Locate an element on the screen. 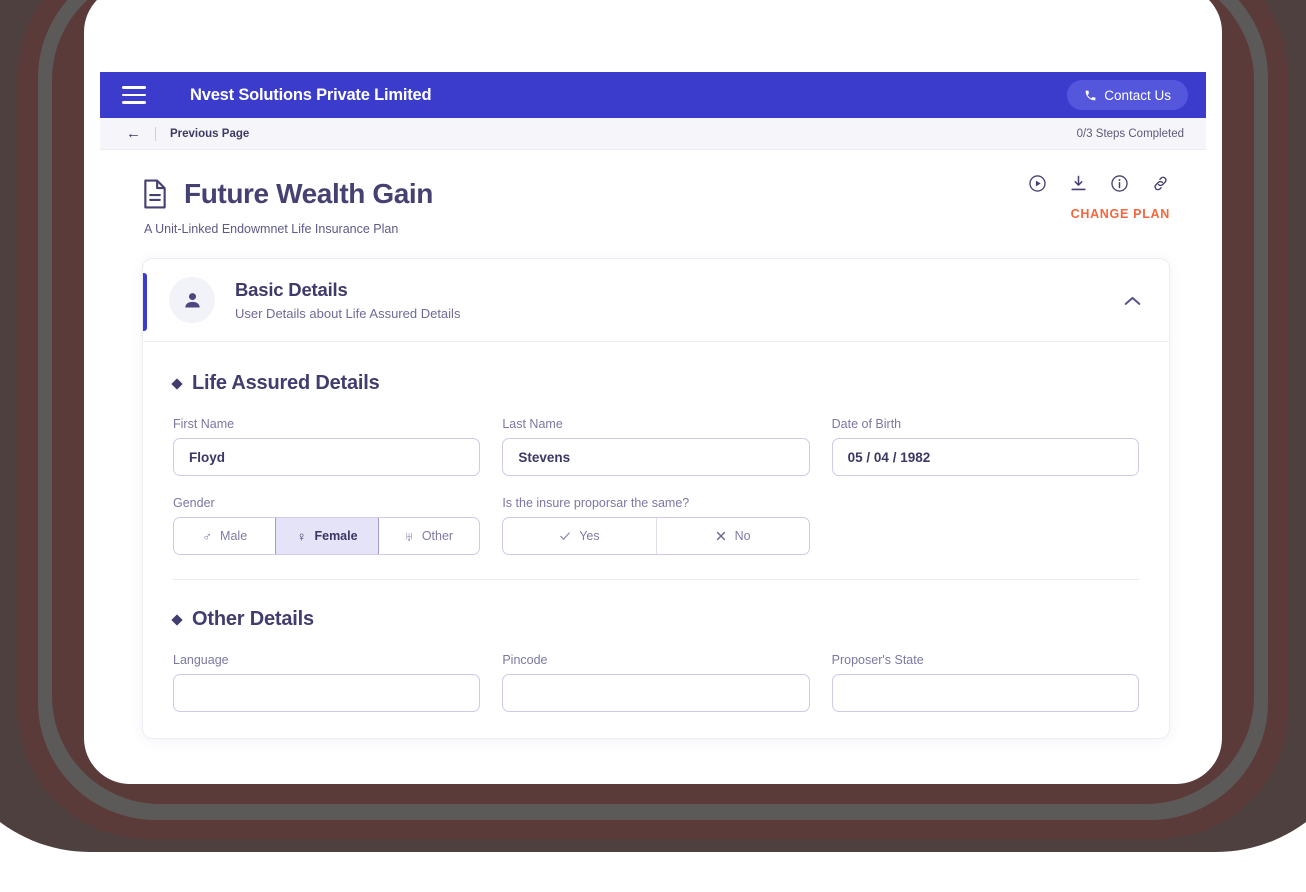 This screenshot has width=1306, height=892. mars-venus-icon: ♅ is located at coordinates (409, 536).